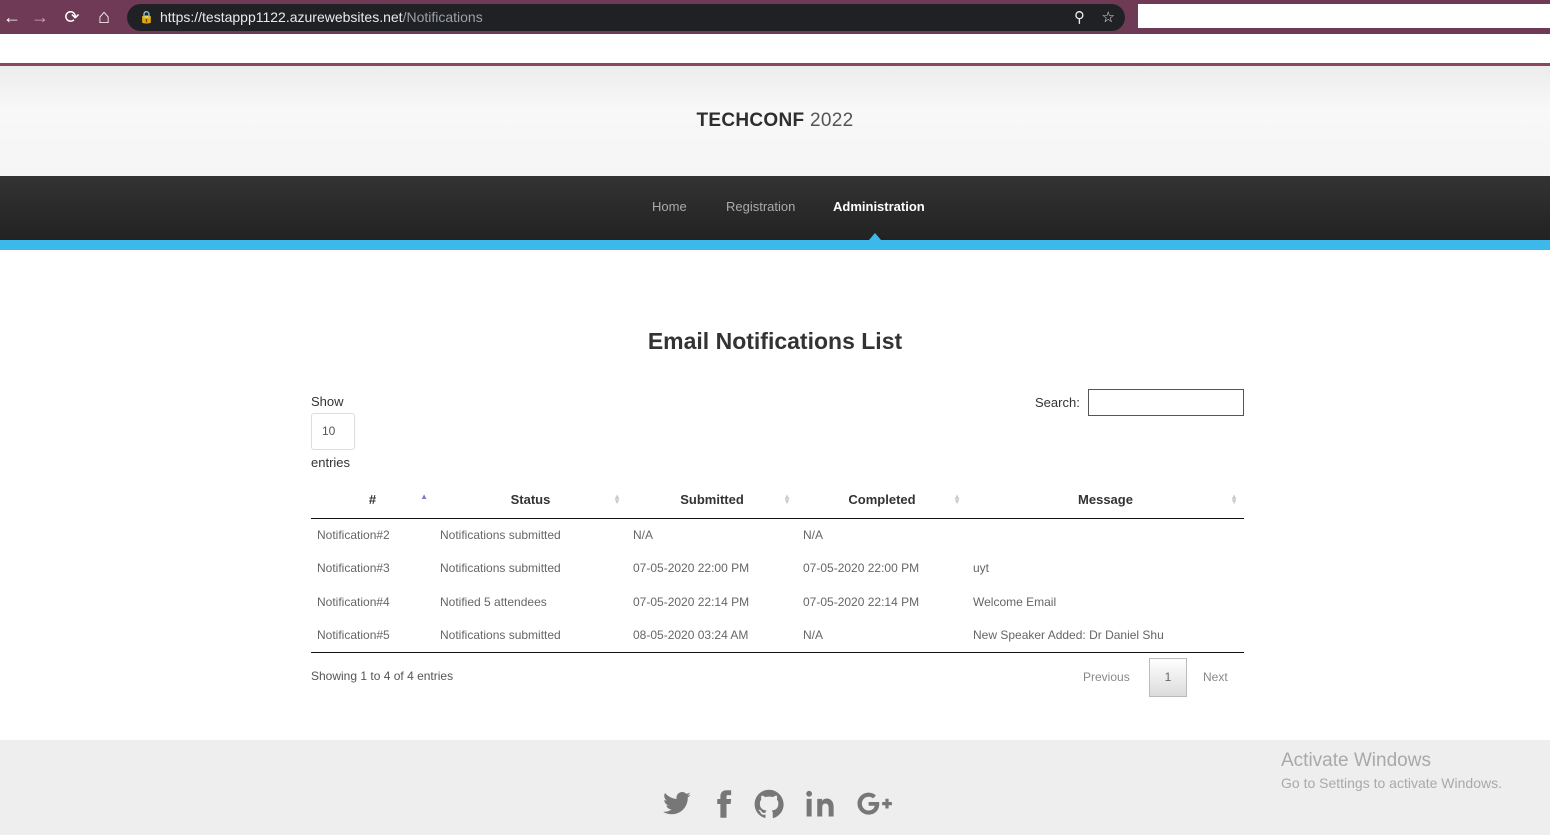 The width and height of the screenshot is (1550, 835). What do you see at coordinates (879, 206) in the screenshot?
I see `nav-item-administration: Administration` at bounding box center [879, 206].